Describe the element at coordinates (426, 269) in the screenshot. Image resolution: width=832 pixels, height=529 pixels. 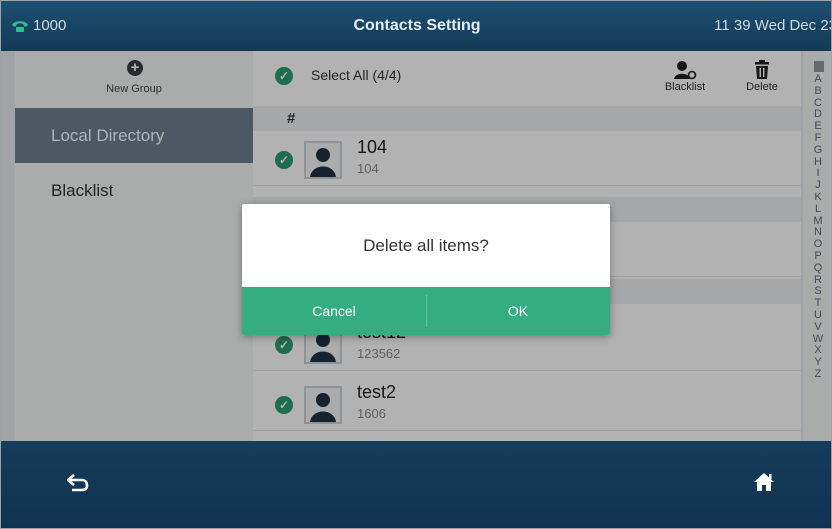
I see `confirm-dialog: Delete all items? Cancel OK` at that location.